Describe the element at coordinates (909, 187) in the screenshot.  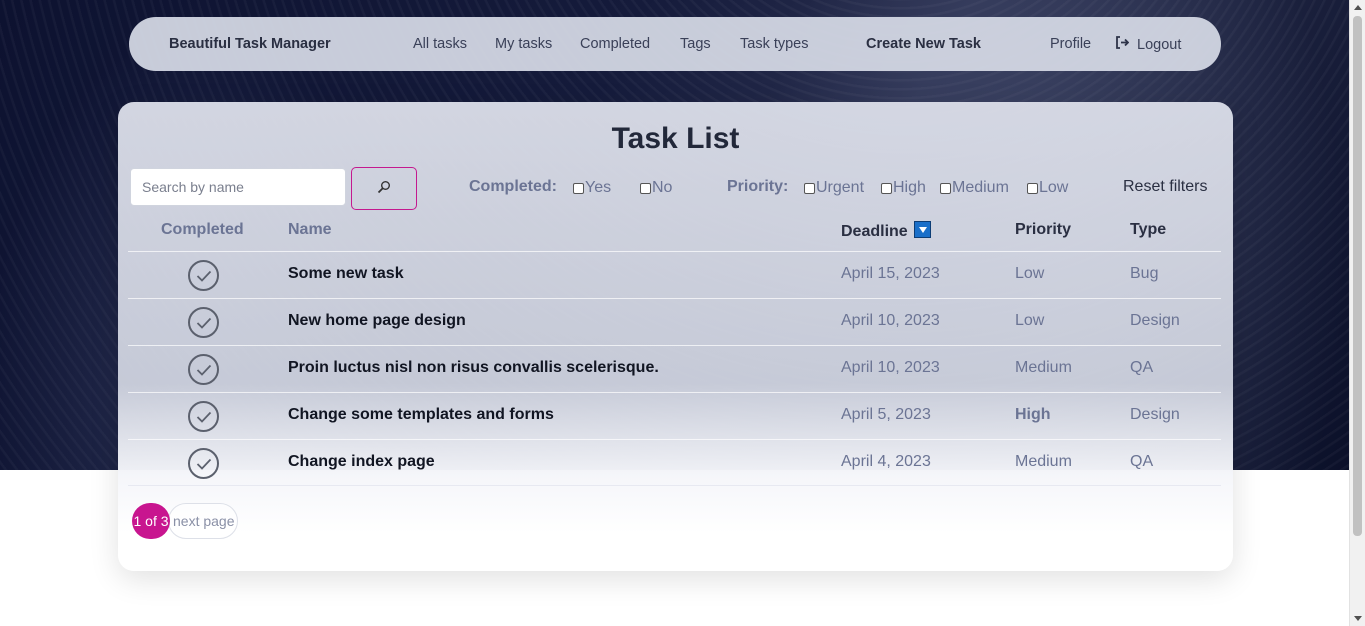
I see `checkbox-label: High` at that location.